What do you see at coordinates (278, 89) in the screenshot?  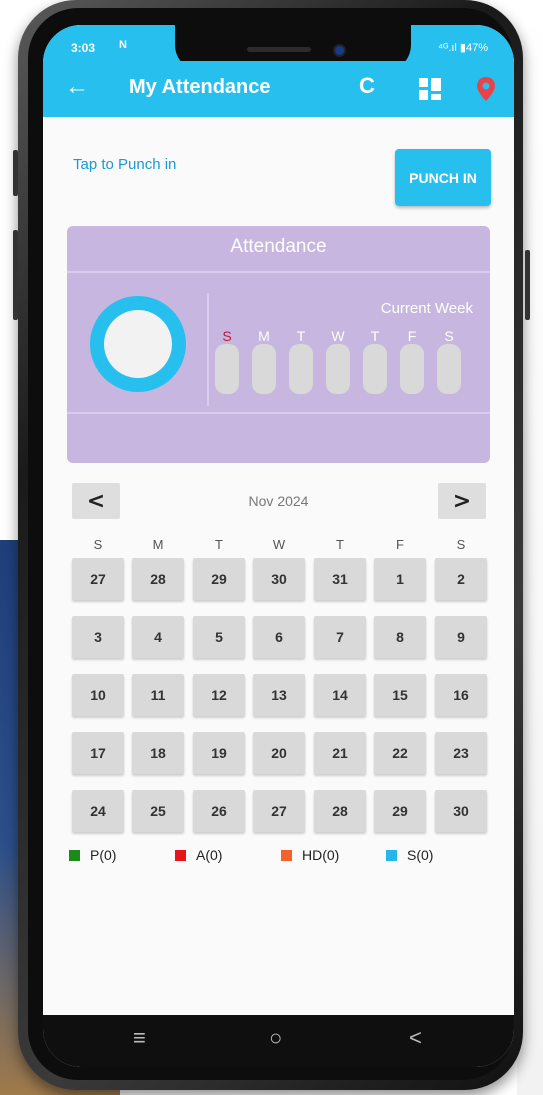 I see `app-bar: ← My Attendance C` at bounding box center [278, 89].